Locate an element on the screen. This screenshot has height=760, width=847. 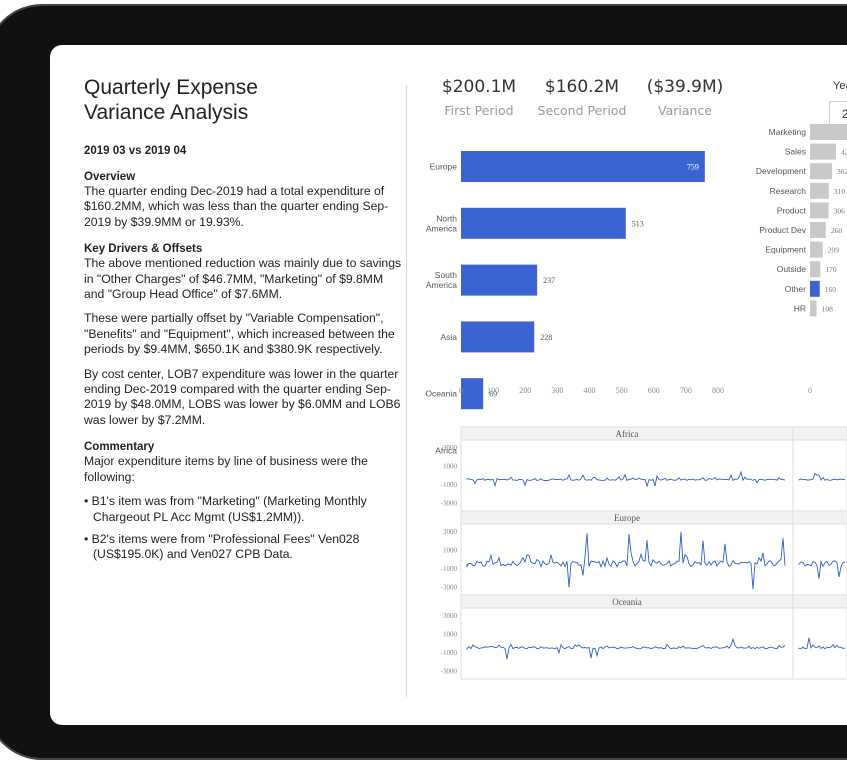
region-x-tick-label: 400 is located at coordinates (590, 390).